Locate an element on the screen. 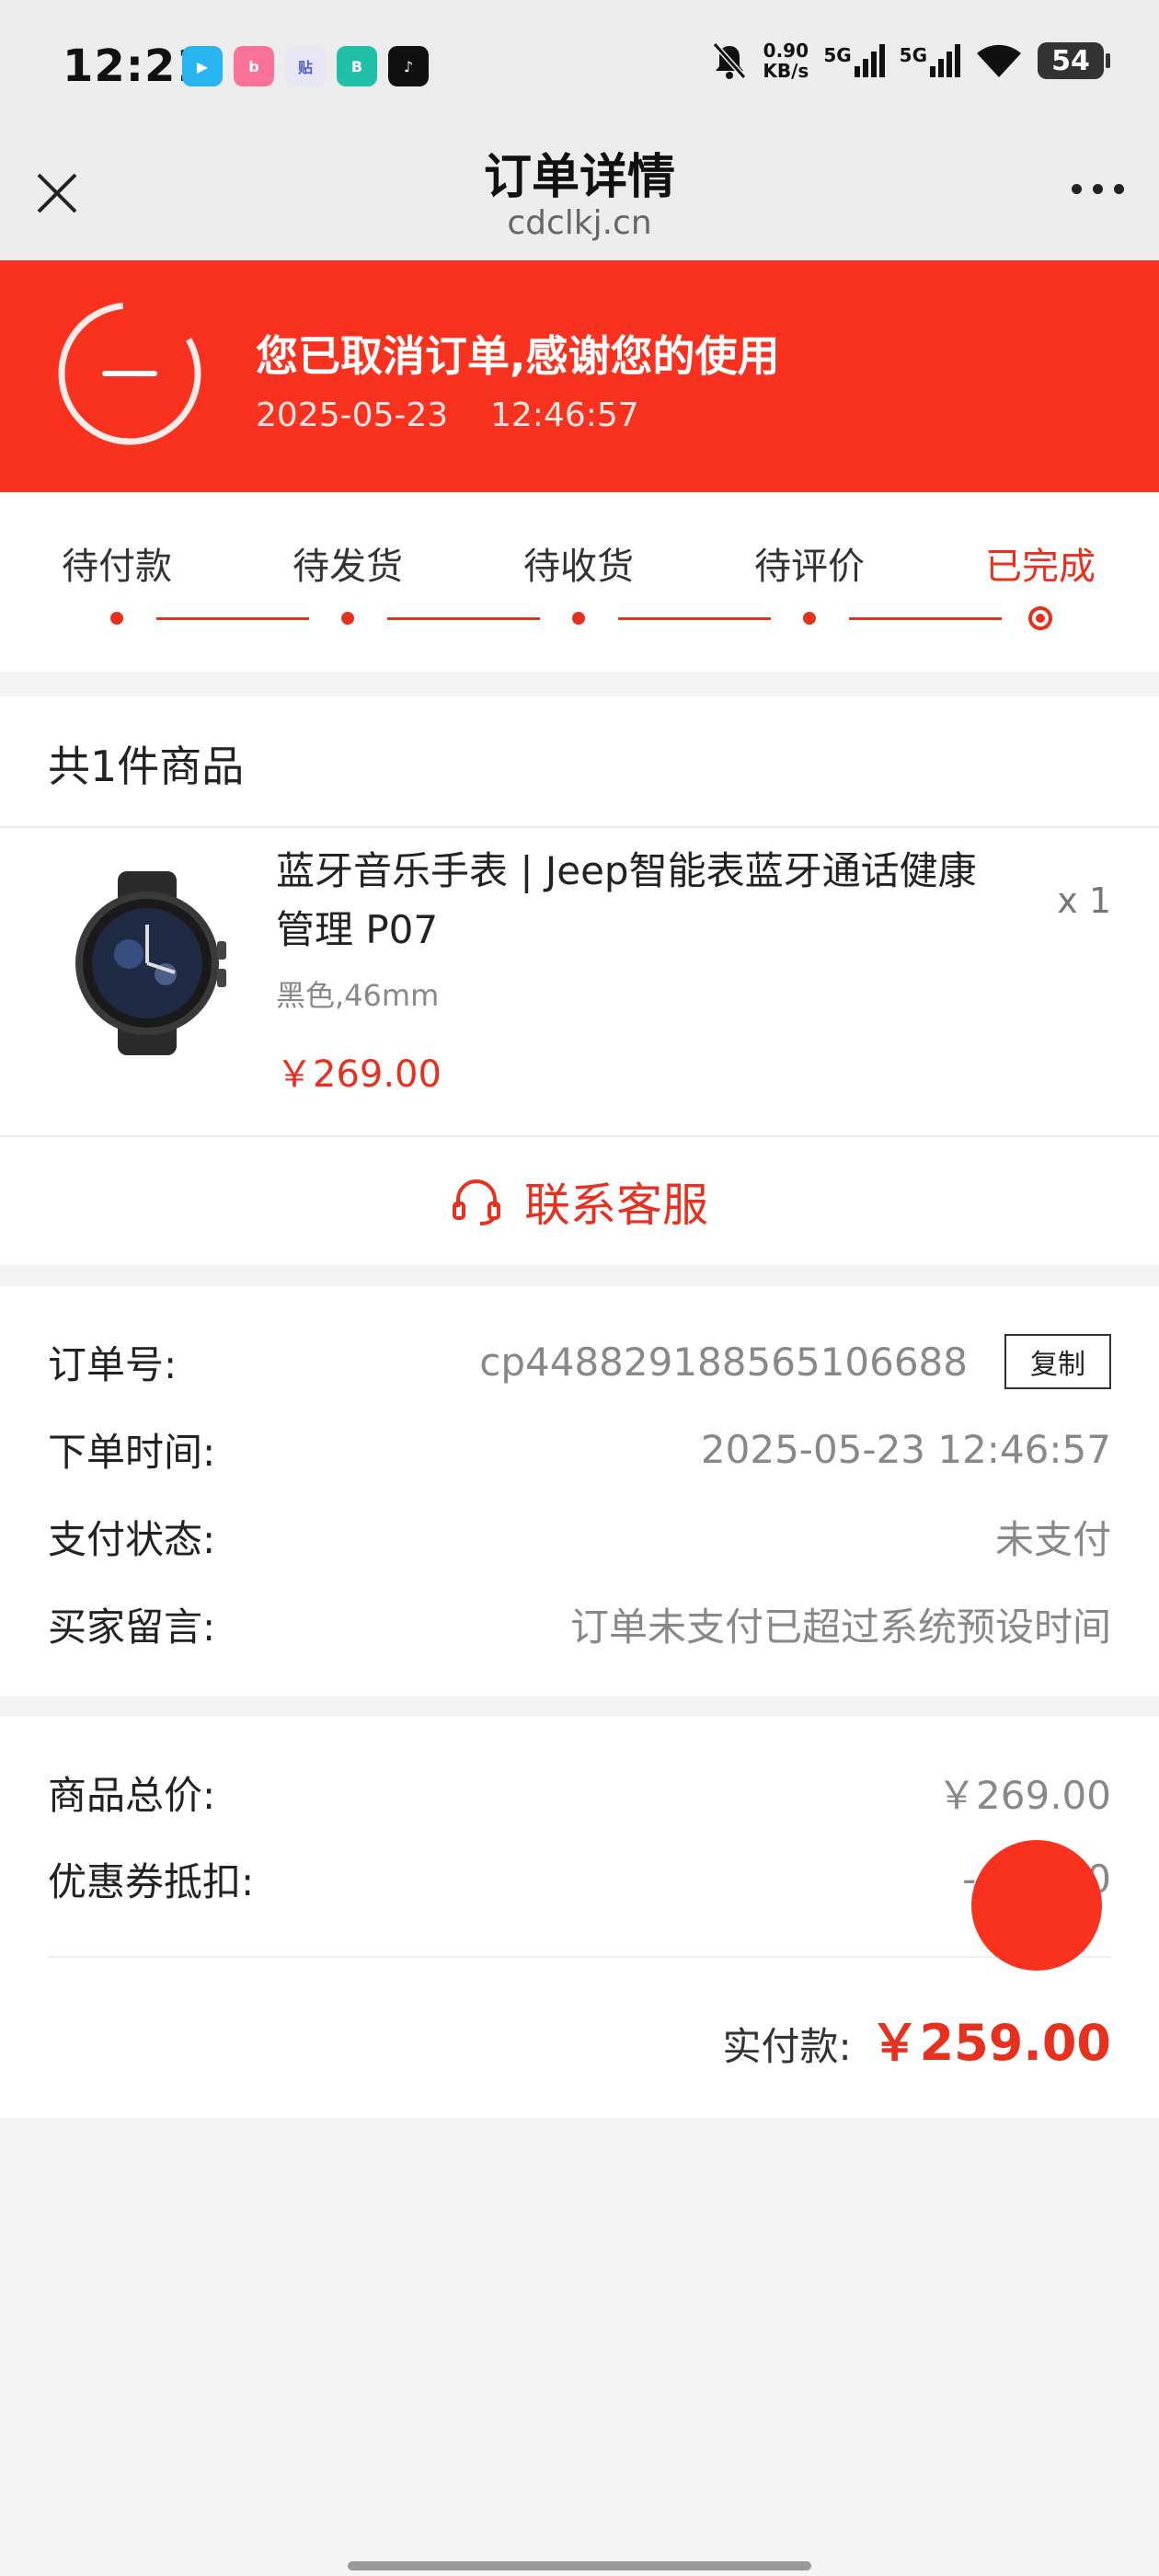  signal-icon-1: 5G is located at coordinates (854, 60).